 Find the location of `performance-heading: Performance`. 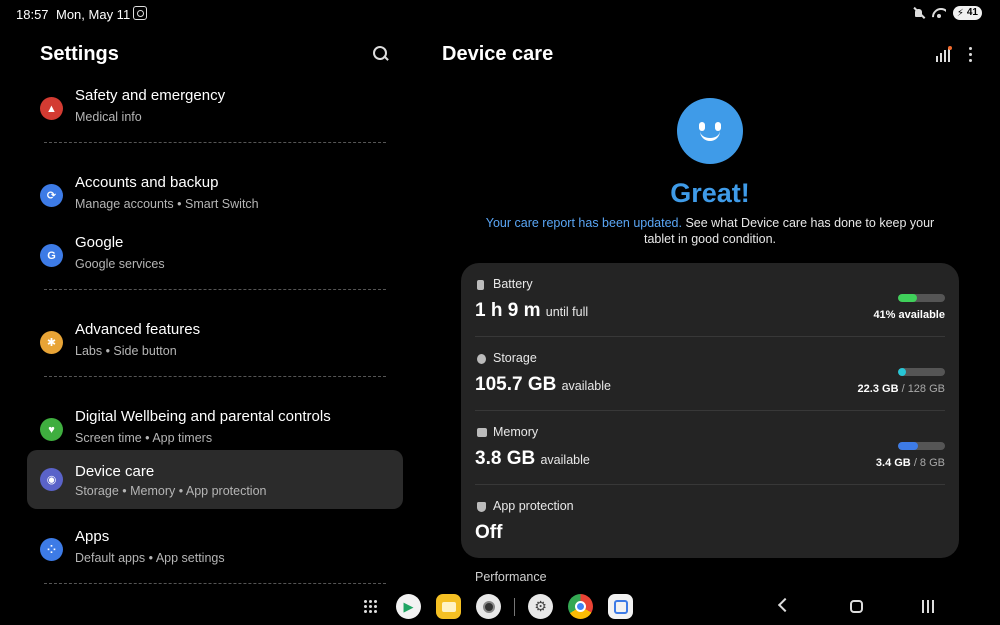

performance-heading: Performance is located at coordinates (511, 577).